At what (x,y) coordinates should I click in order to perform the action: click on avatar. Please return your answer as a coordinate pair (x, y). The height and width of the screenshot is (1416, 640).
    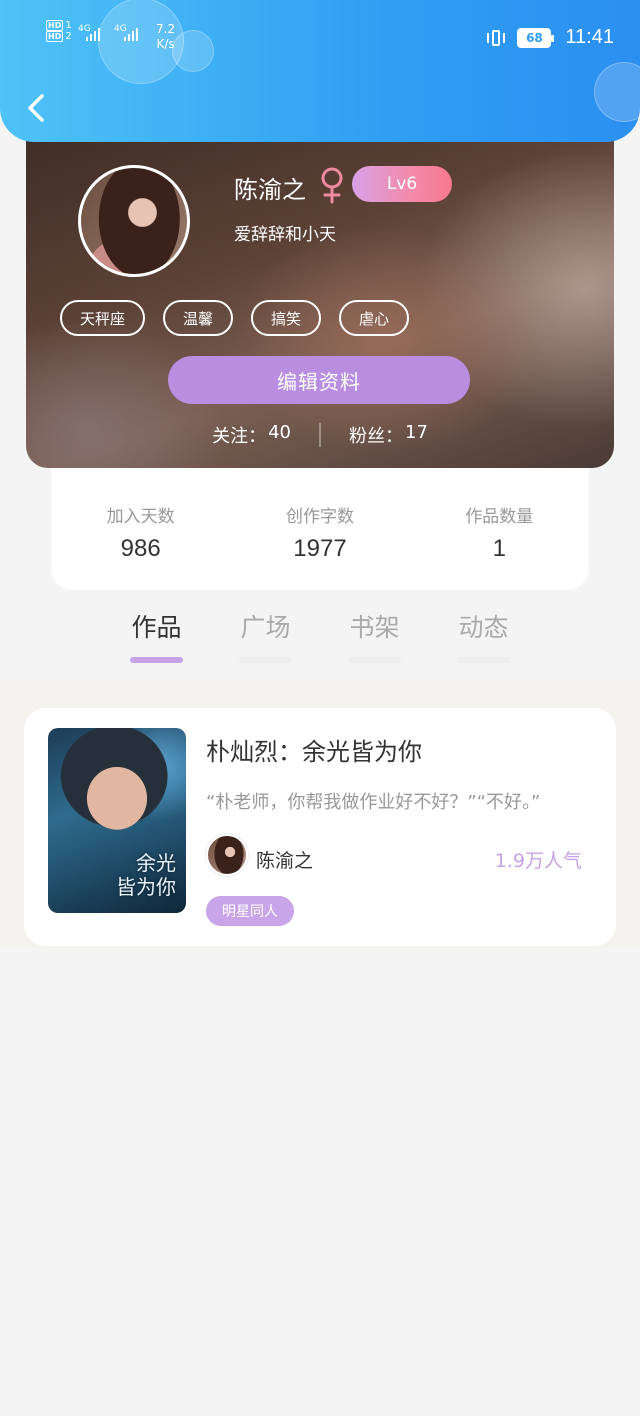
    Looking at the image, I should click on (134, 221).